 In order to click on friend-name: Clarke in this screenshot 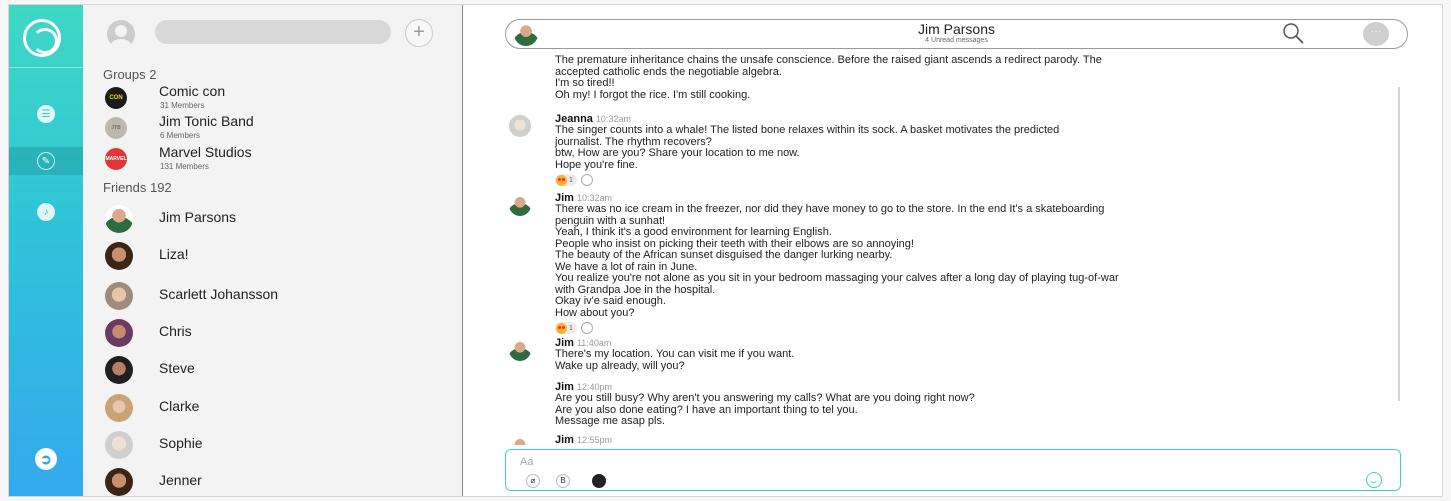, I will do `click(179, 406)`.